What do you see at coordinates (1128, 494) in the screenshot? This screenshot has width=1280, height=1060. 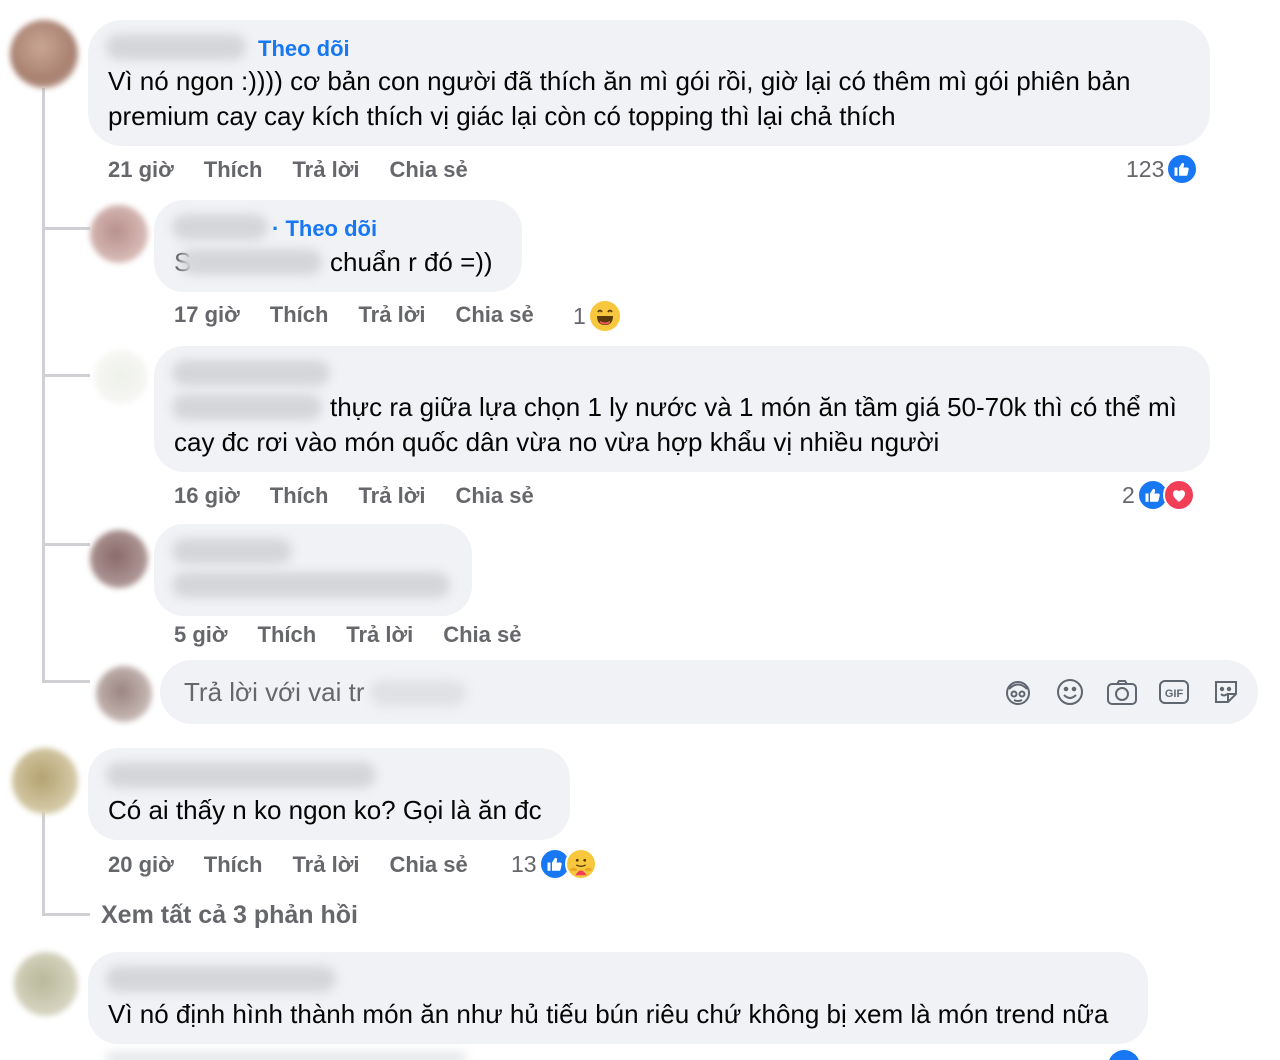 I see `reaction-count: 2` at bounding box center [1128, 494].